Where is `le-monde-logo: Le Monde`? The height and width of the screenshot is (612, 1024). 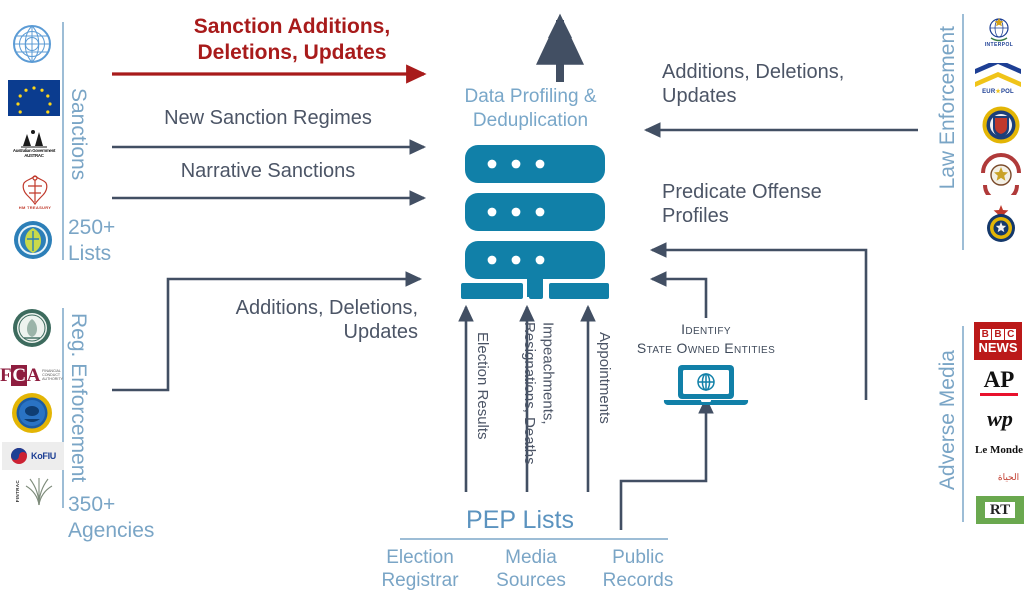 le-monde-logo: Le Monde is located at coordinates (999, 450).